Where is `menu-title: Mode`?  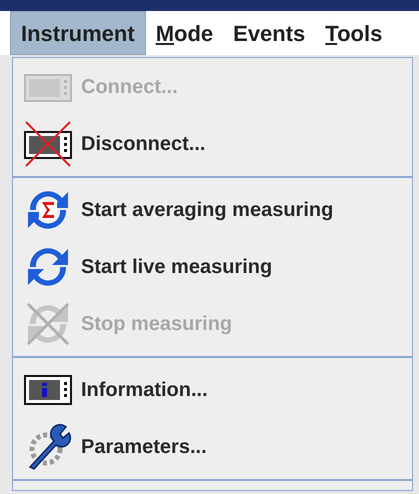
menu-title: Mode is located at coordinates (185, 33).